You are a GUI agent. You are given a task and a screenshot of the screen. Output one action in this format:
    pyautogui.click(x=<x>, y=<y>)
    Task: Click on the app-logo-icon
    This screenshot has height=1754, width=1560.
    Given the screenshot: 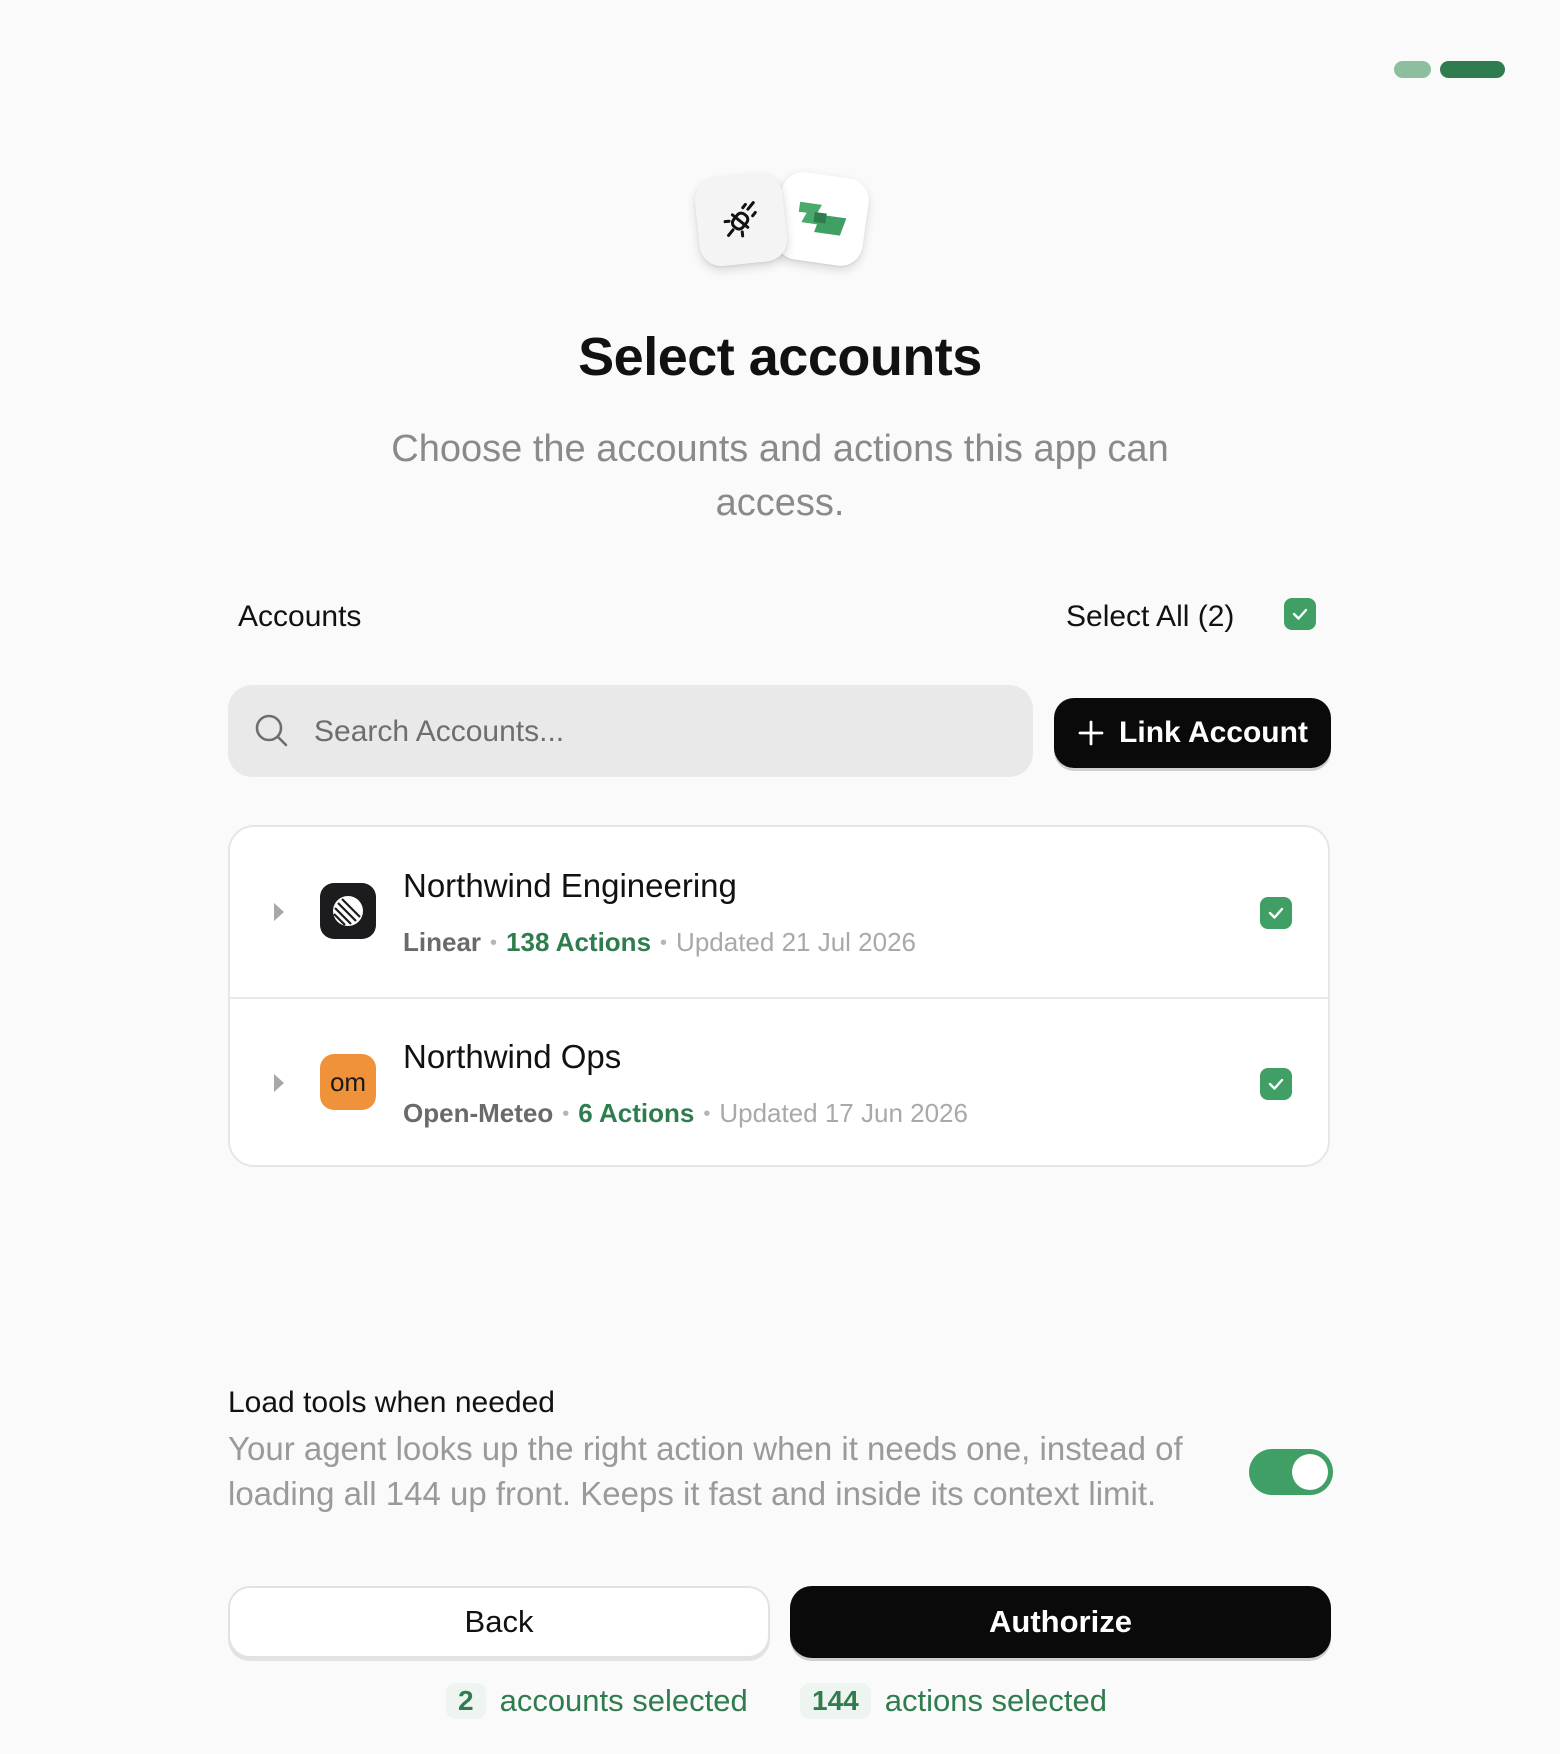 What is the action you would take?
    pyautogui.click(x=822, y=219)
    